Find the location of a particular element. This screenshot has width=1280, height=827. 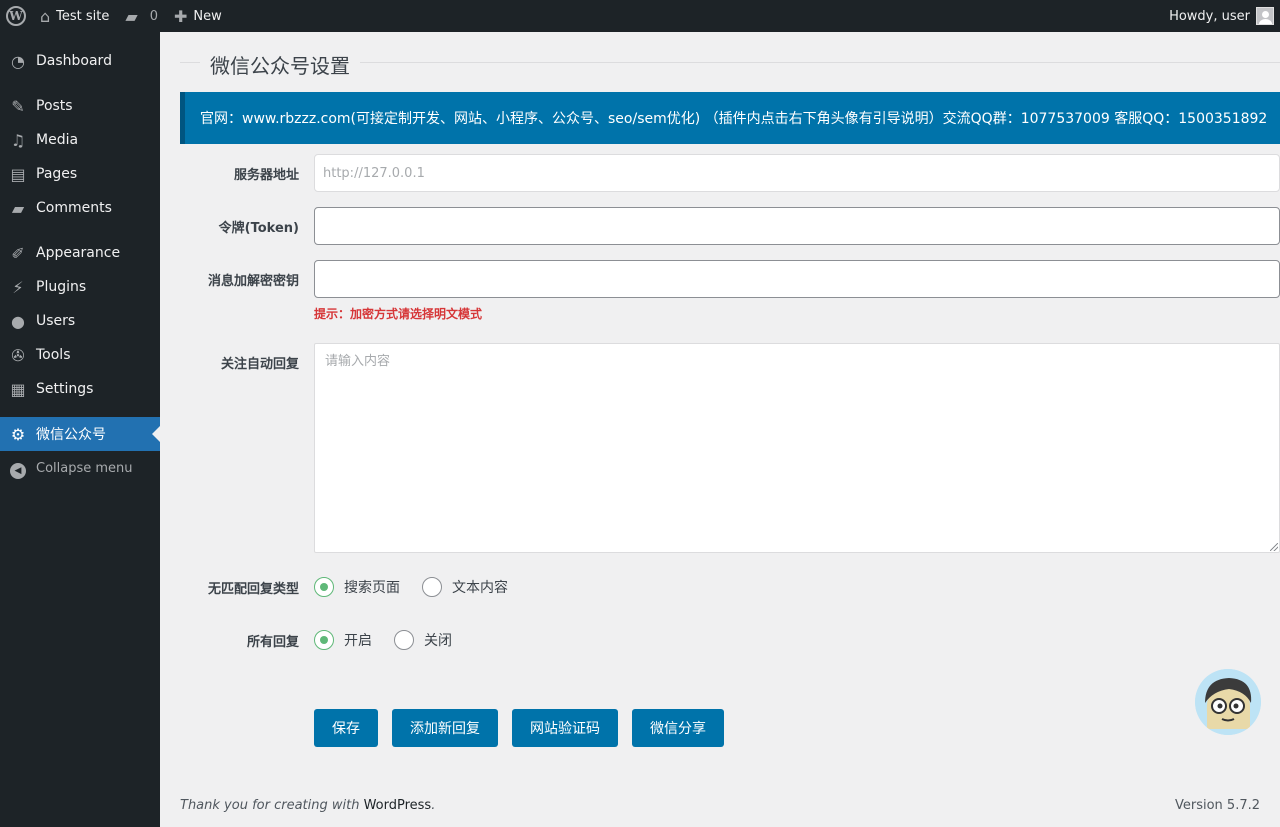

sidebar-item-label: Dashboard is located at coordinates (74, 61).